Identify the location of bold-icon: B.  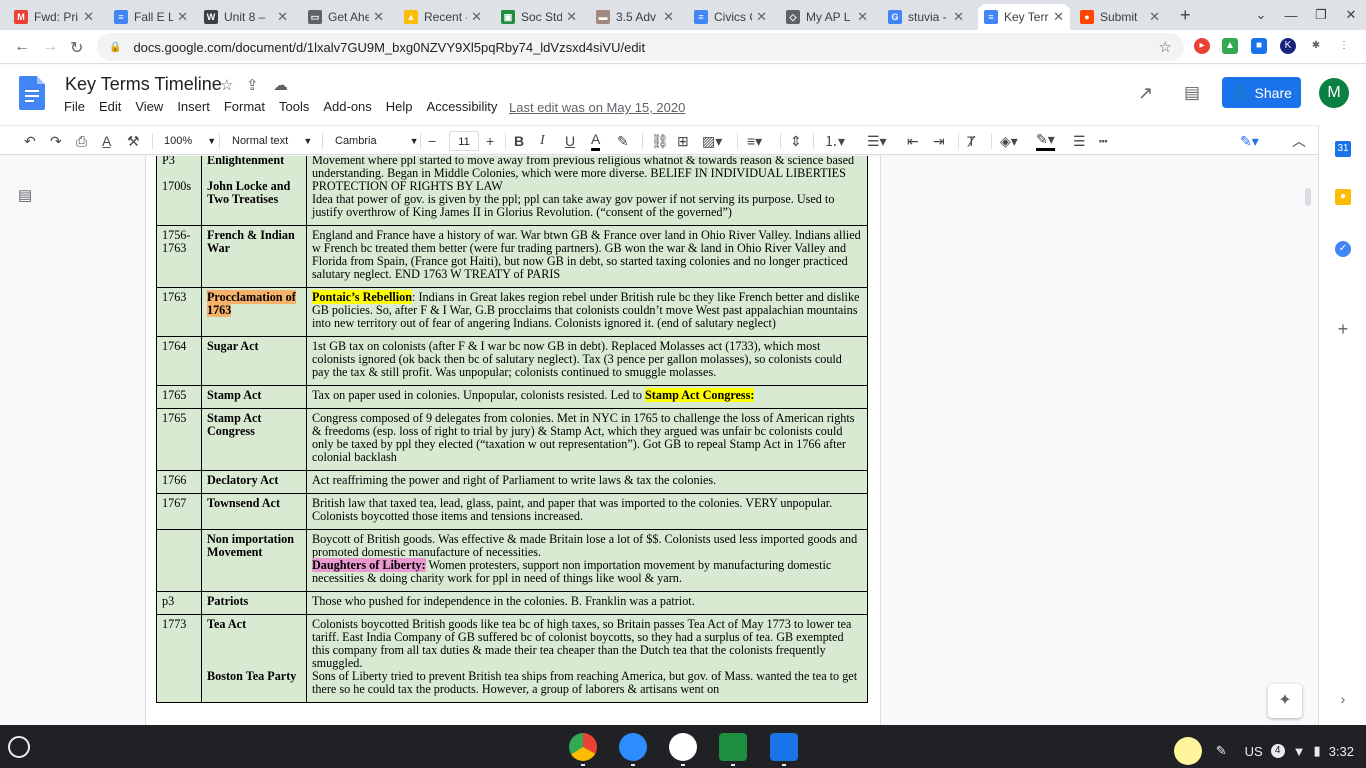
(519, 141).